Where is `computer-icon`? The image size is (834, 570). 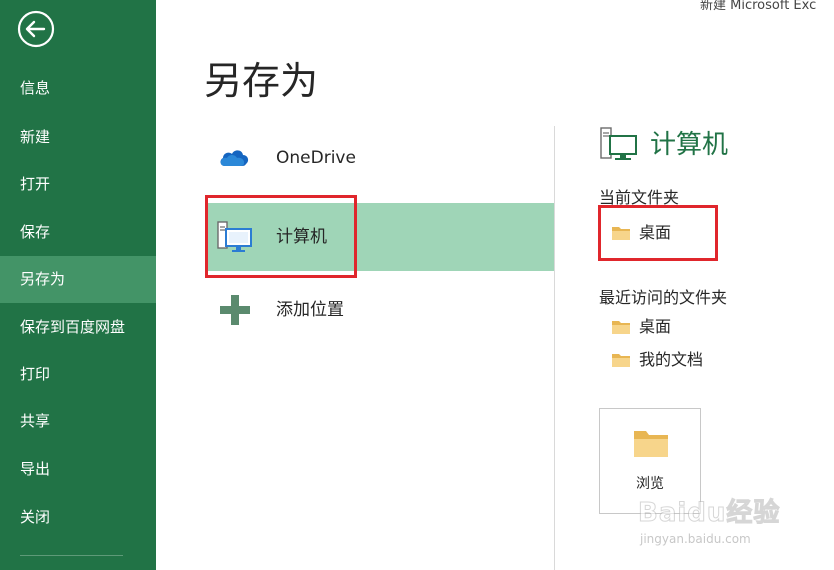
computer-icon is located at coordinates (618, 143).